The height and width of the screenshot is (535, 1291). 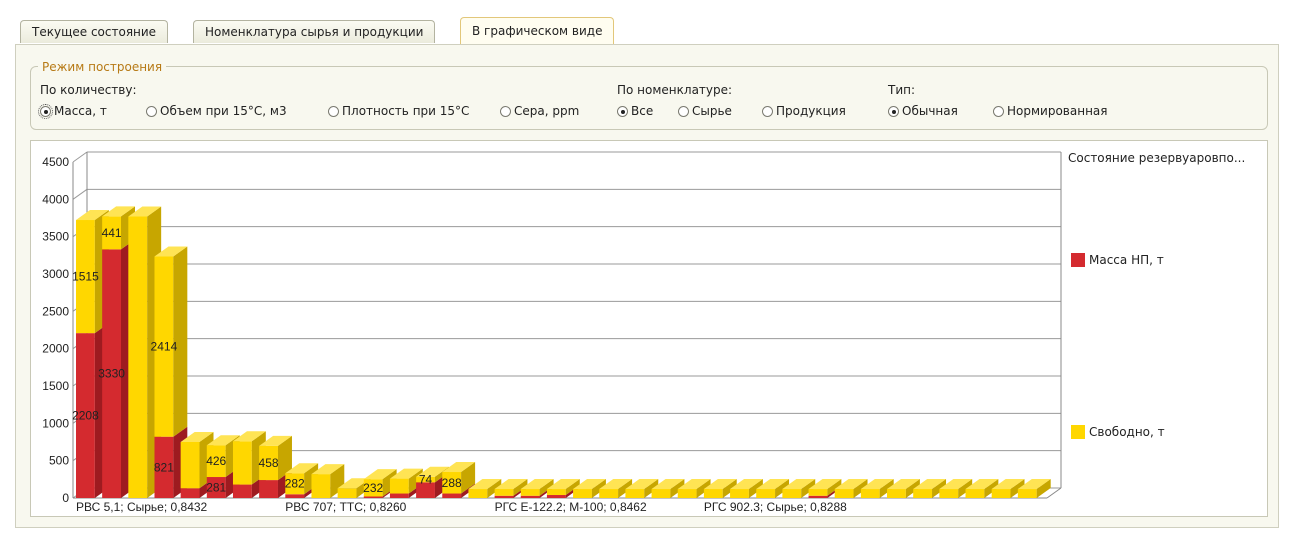 I want to click on data-label-mass: 3330, so click(x=111, y=374).